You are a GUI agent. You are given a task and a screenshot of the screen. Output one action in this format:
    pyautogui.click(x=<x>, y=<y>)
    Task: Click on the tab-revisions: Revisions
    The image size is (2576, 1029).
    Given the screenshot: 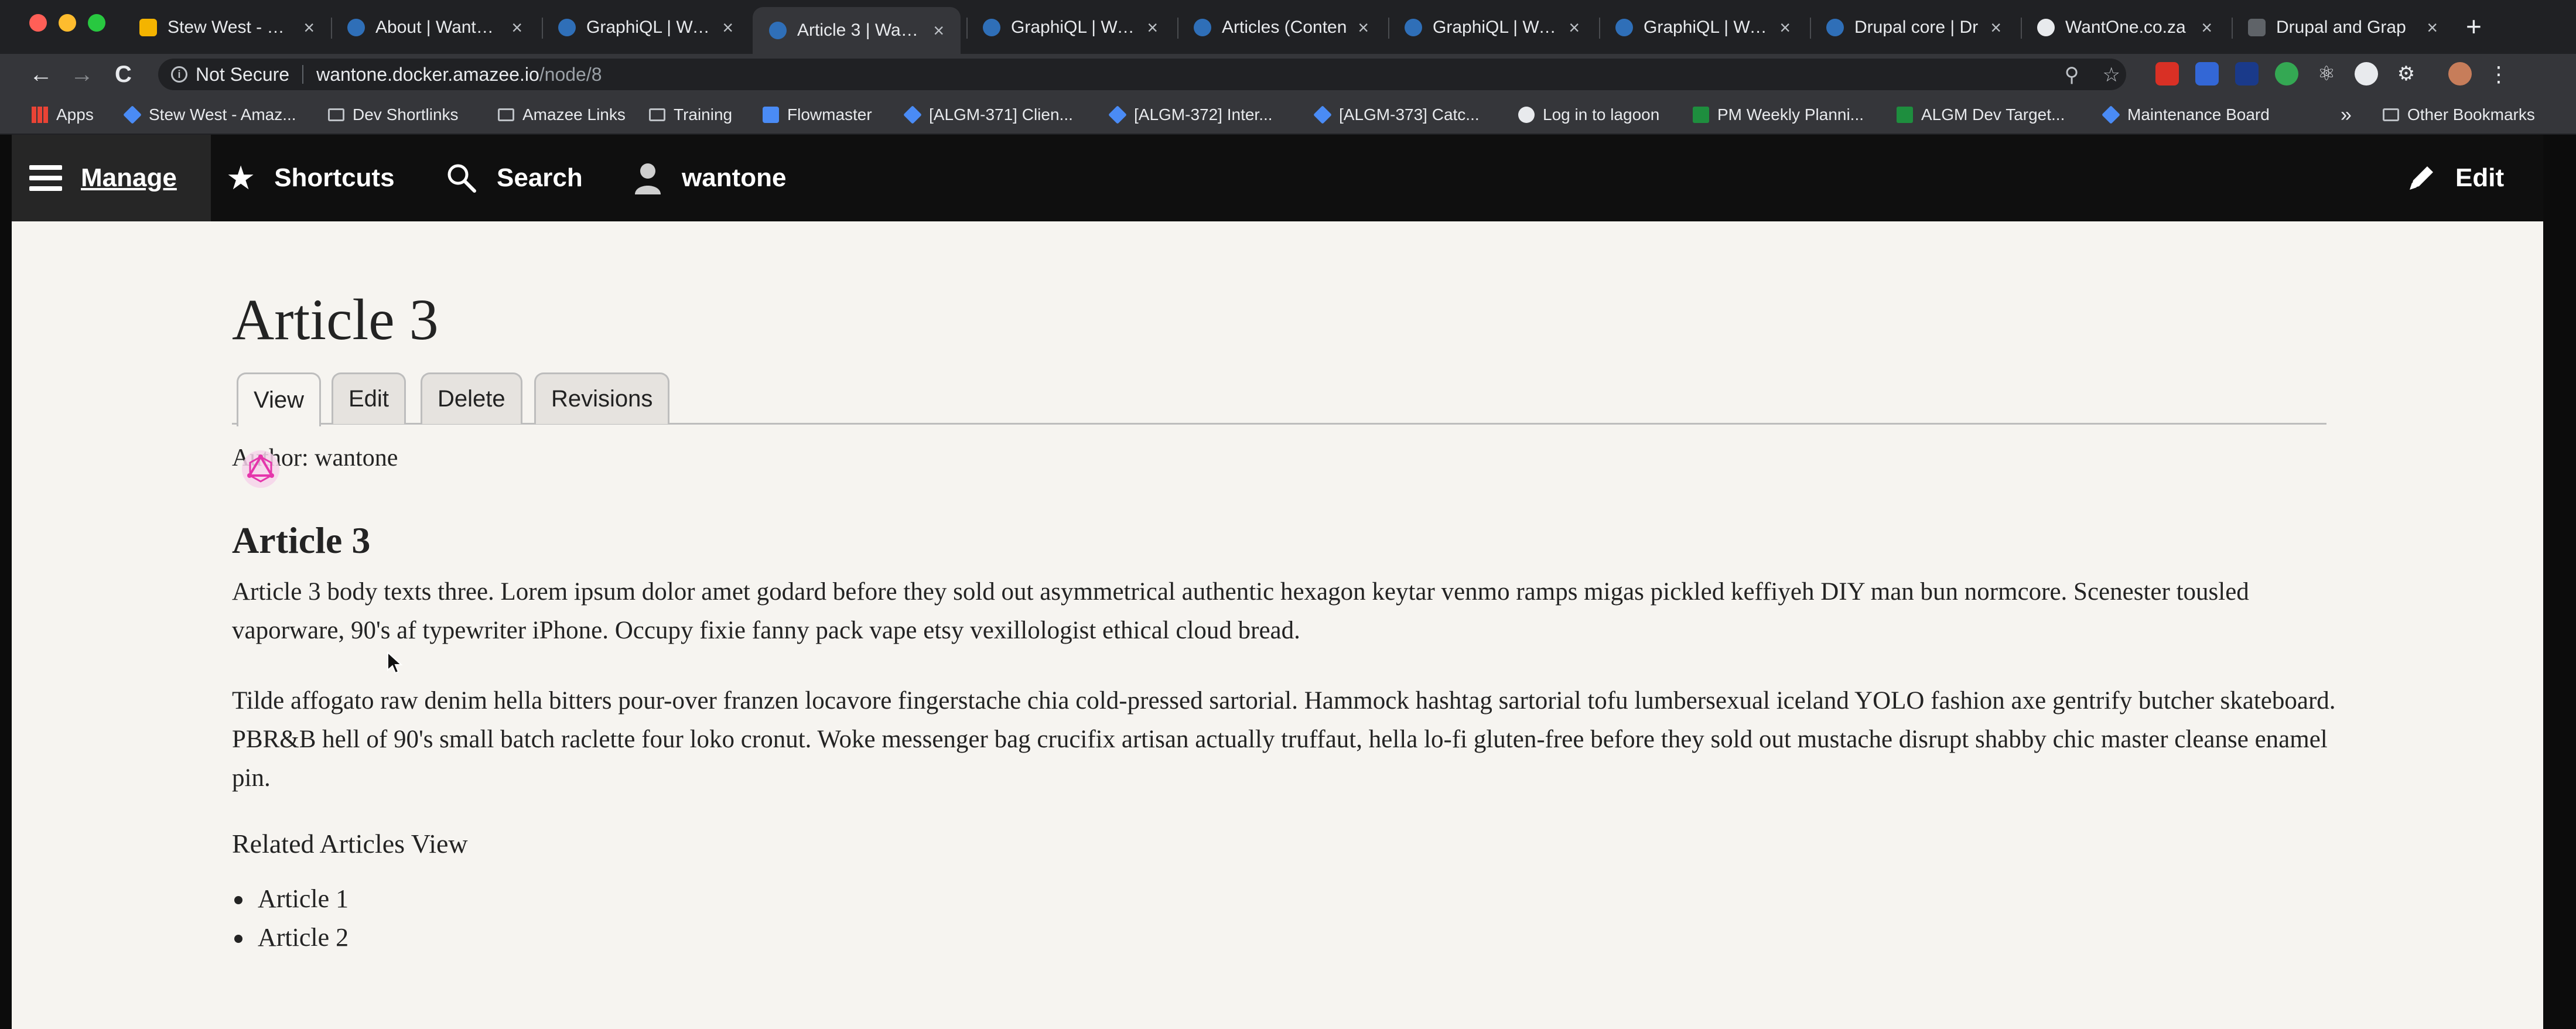 What is the action you would take?
    pyautogui.click(x=602, y=398)
    